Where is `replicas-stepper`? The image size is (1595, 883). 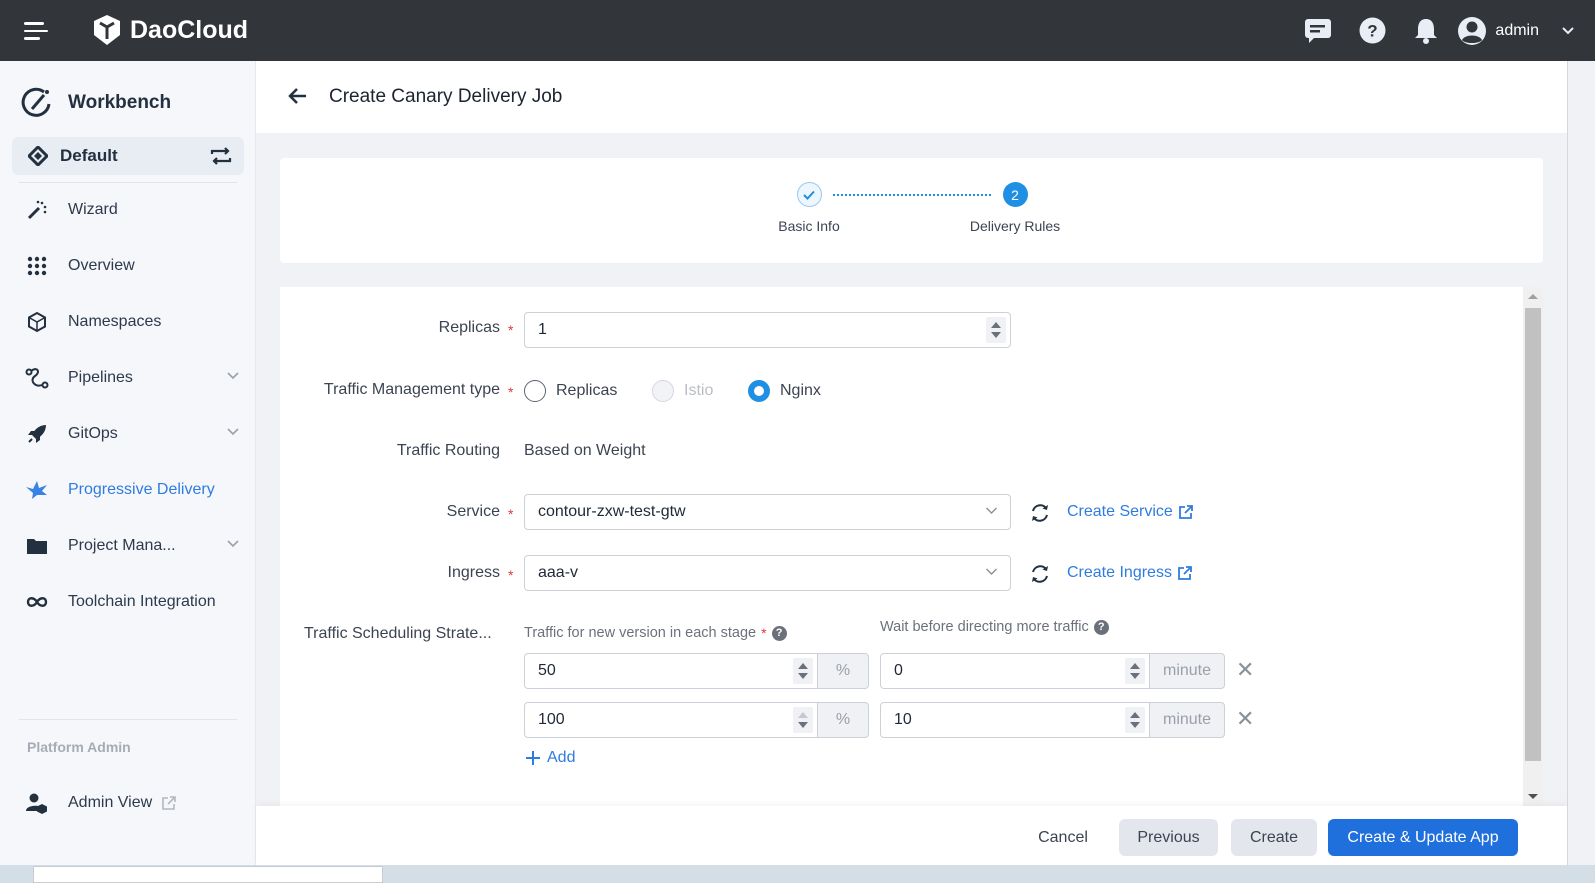
replicas-stepper is located at coordinates (996, 330).